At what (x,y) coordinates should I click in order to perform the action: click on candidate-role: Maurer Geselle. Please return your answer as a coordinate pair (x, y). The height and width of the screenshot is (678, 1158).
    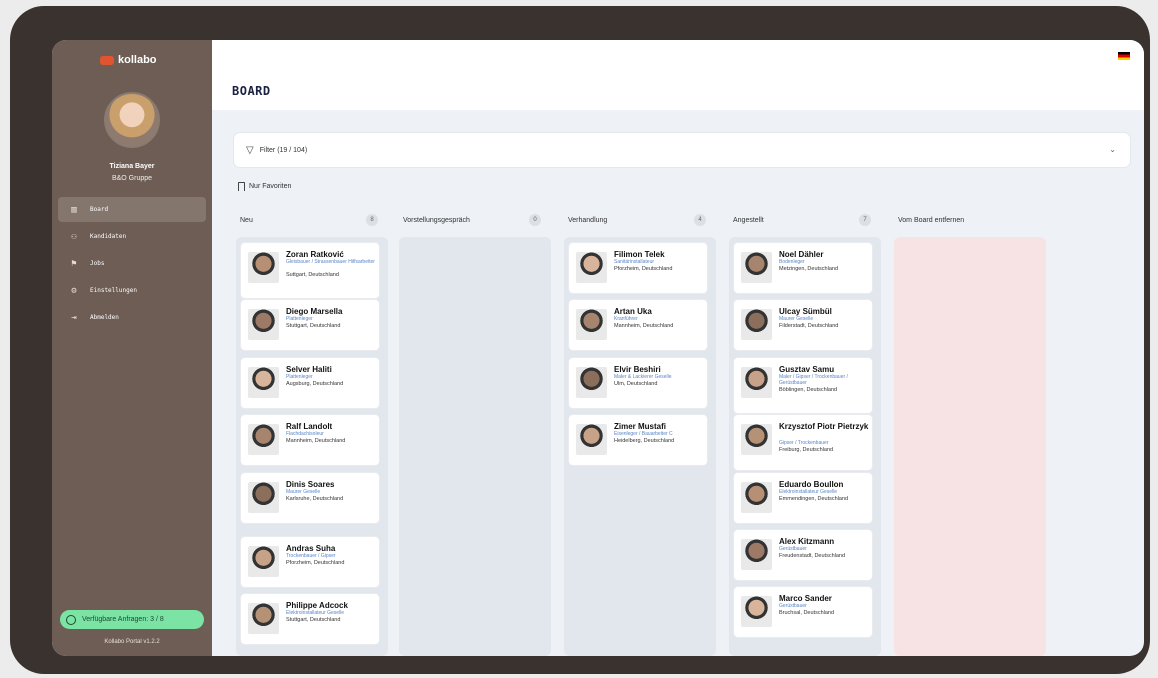
    Looking at the image, I should click on (303, 492).